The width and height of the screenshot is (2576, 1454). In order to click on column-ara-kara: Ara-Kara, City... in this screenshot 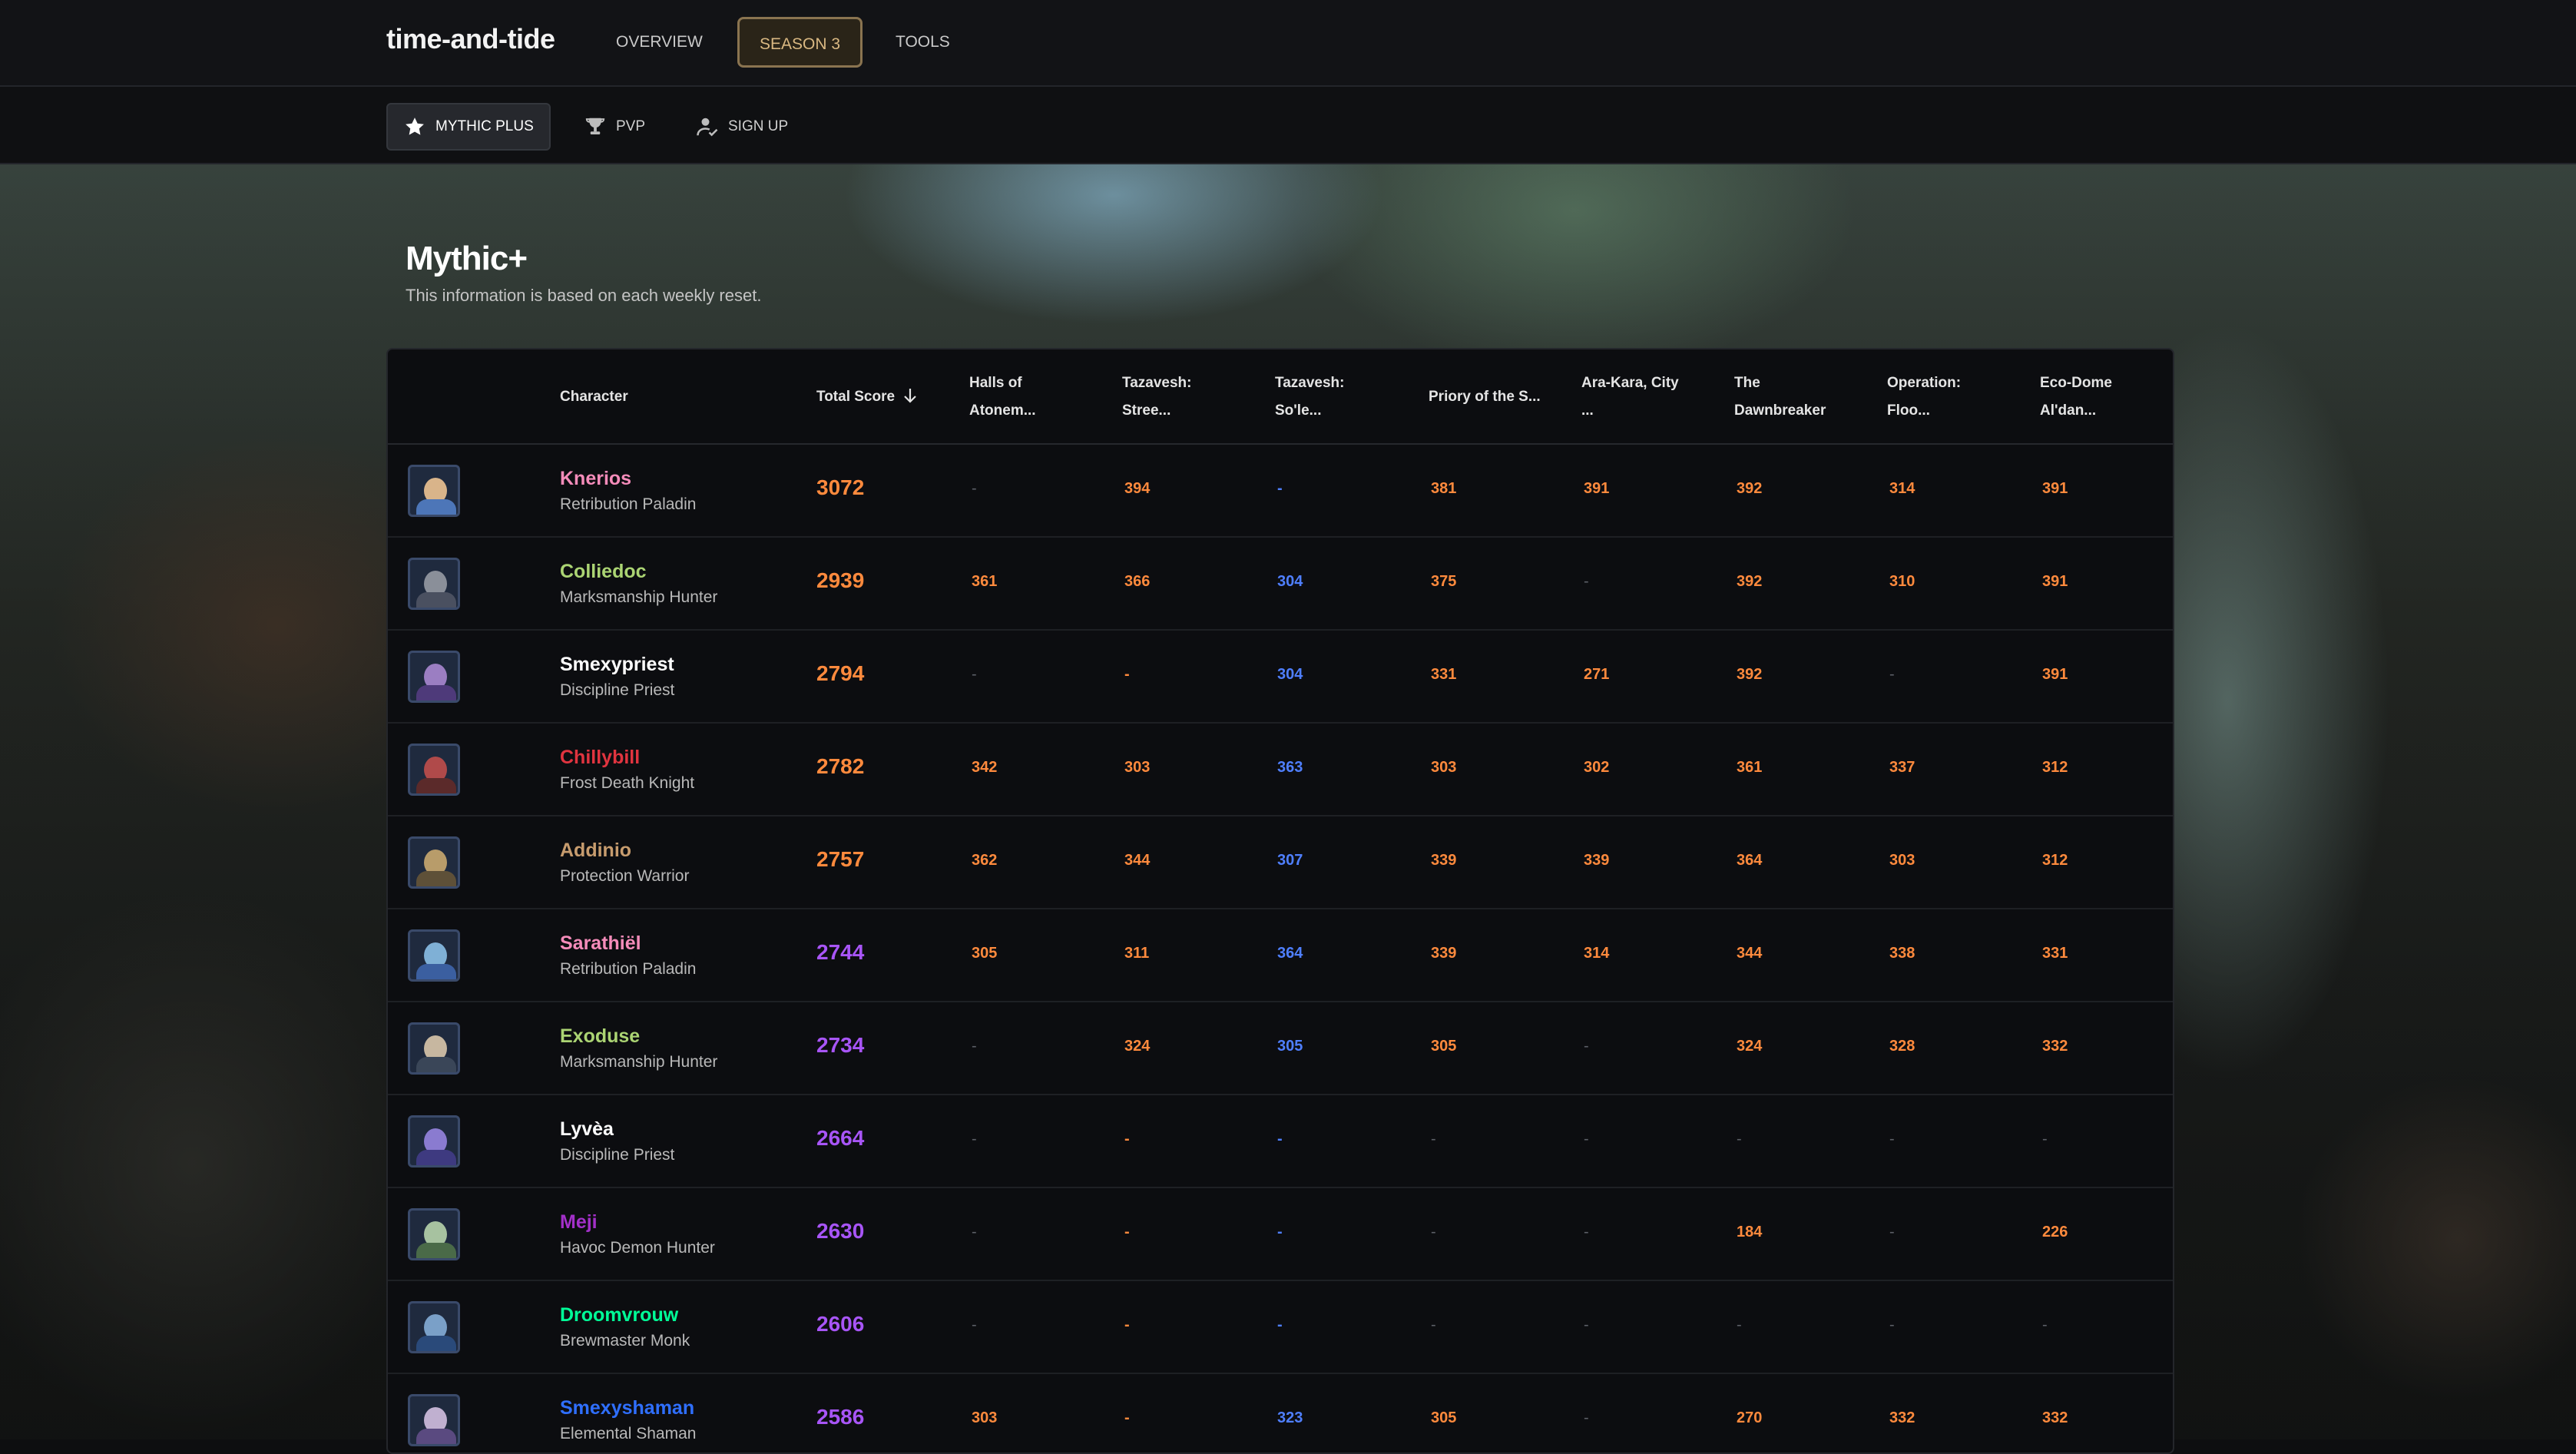, I will do `click(1651, 397)`.